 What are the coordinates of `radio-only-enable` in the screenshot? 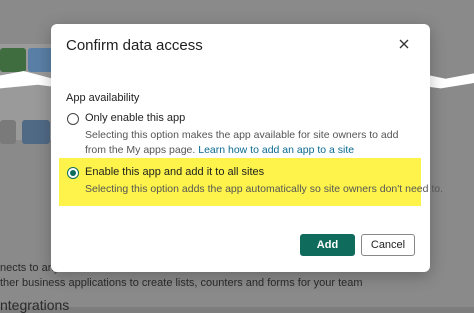 It's located at (73, 119).